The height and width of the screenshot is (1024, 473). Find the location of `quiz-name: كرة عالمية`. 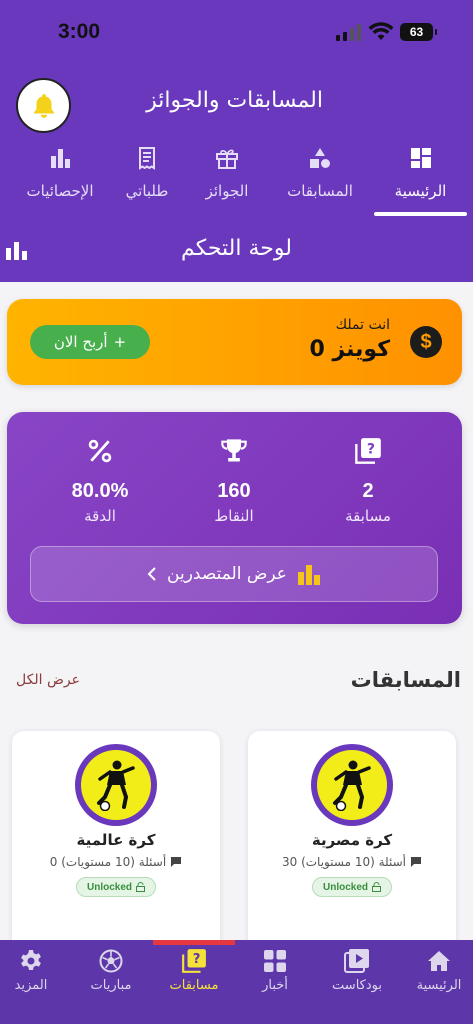

quiz-name: كرة عالمية is located at coordinates (116, 840).